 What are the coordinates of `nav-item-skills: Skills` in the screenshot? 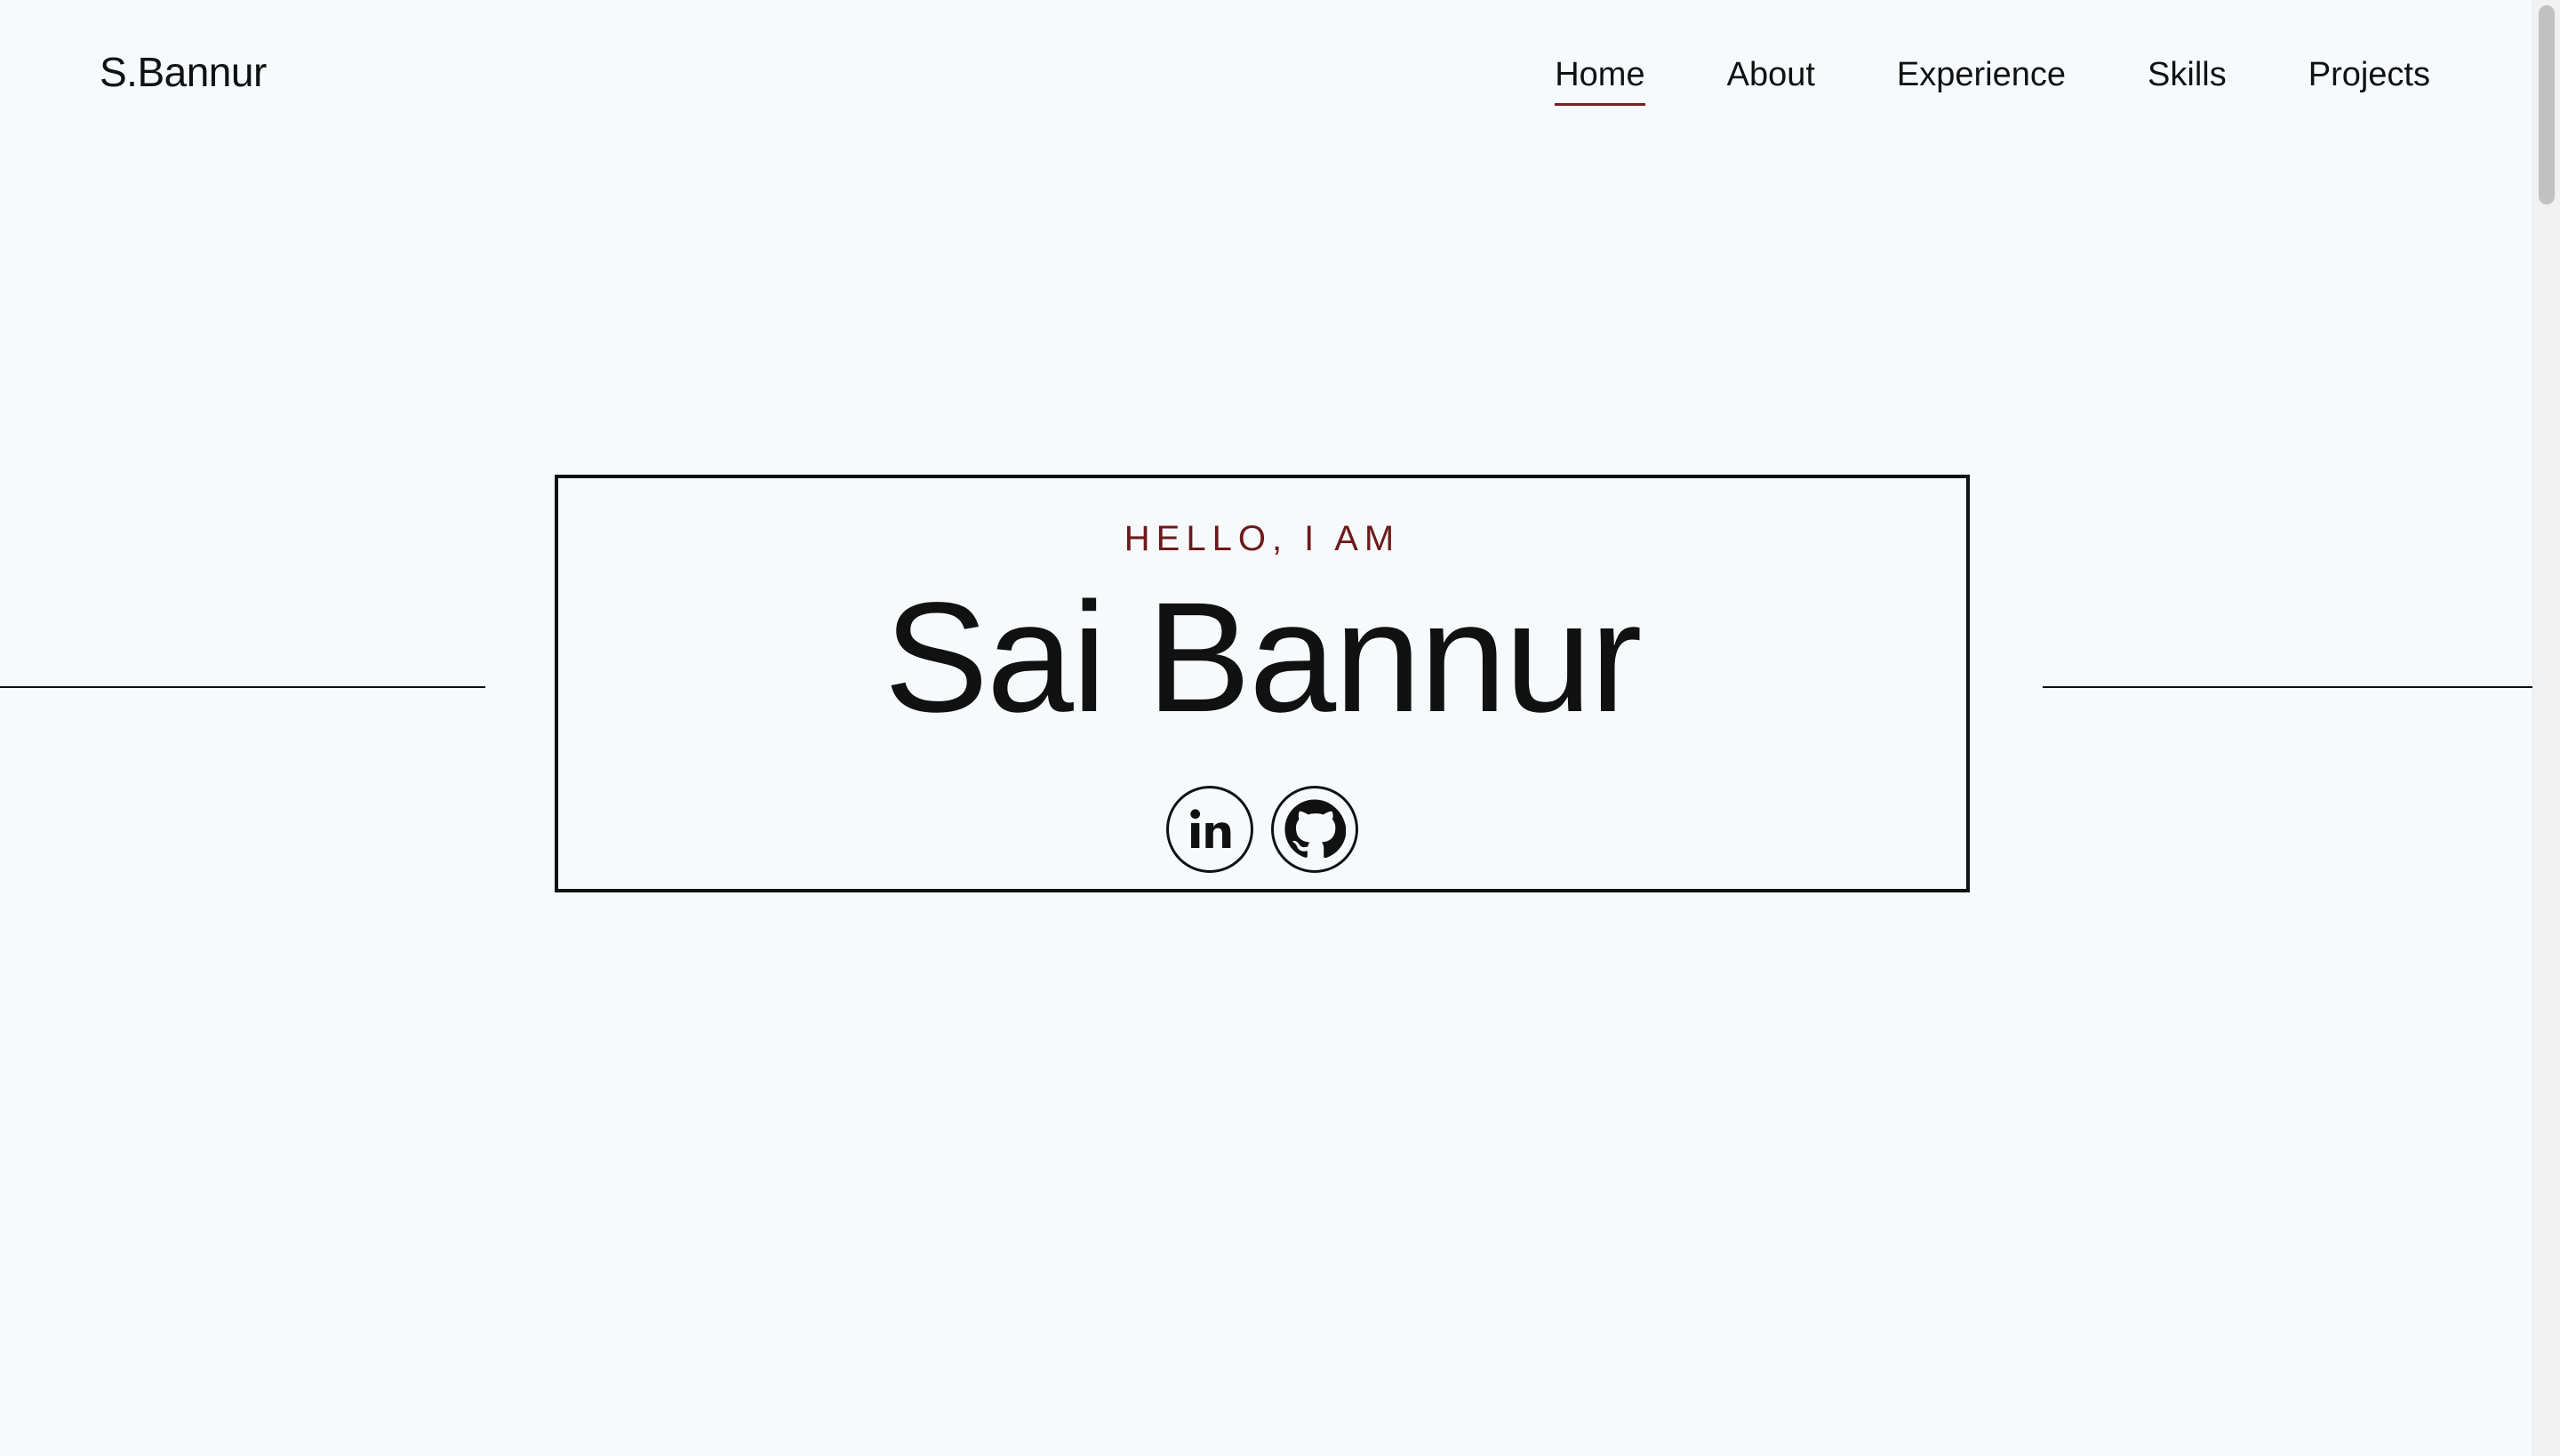 It's located at (2187, 79).